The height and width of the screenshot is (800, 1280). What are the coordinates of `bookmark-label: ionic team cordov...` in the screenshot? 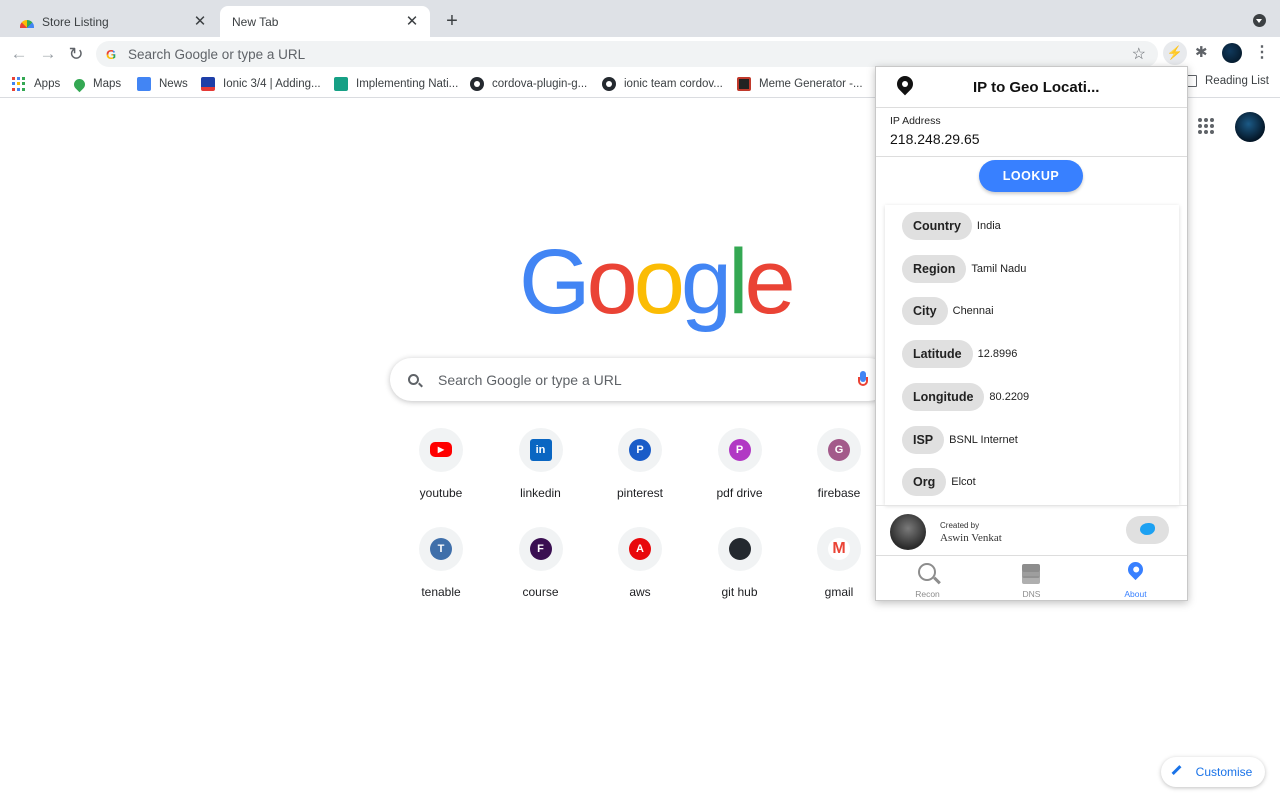 It's located at (673, 84).